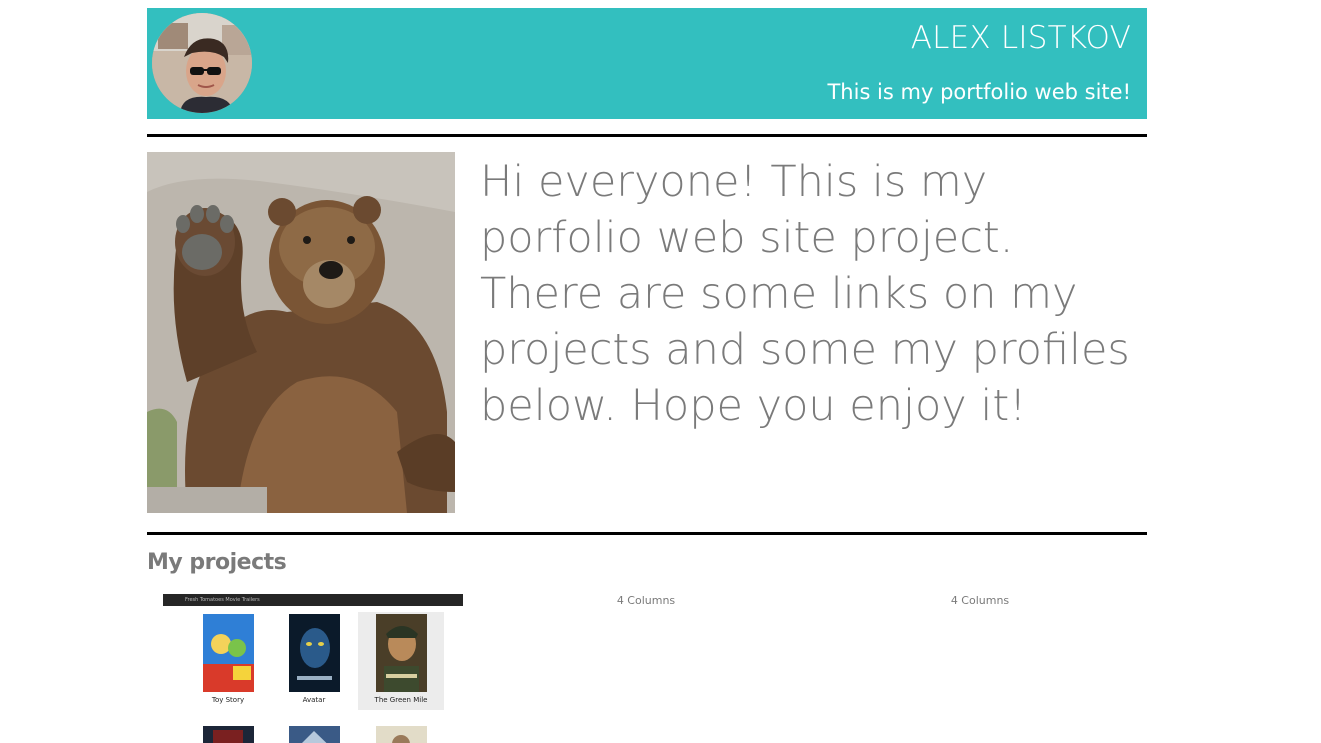 The image size is (1321, 743). I want to click on waving-bear-image, so click(301, 332).